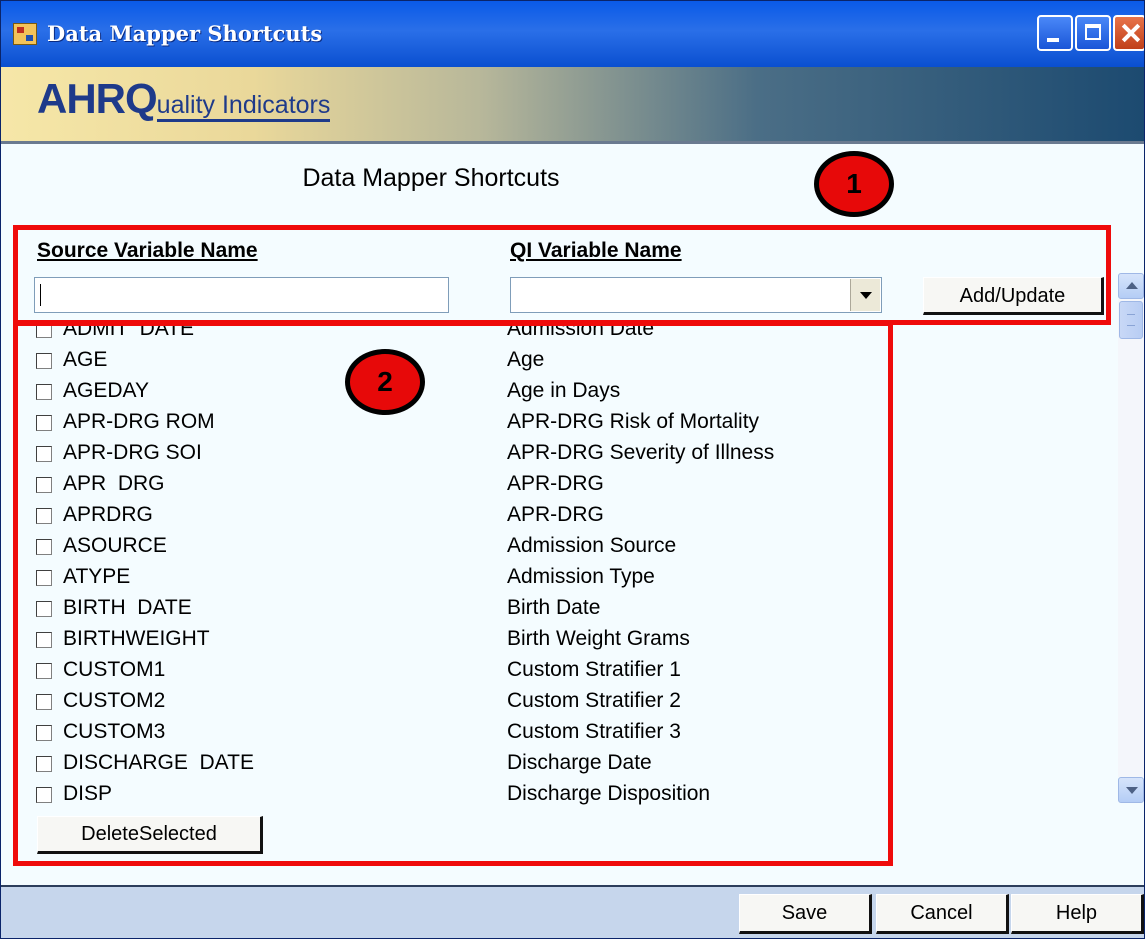 The image size is (1145, 939). Describe the element at coordinates (572, 104) in the screenshot. I see `banner: AHRQuality Indicators` at that location.